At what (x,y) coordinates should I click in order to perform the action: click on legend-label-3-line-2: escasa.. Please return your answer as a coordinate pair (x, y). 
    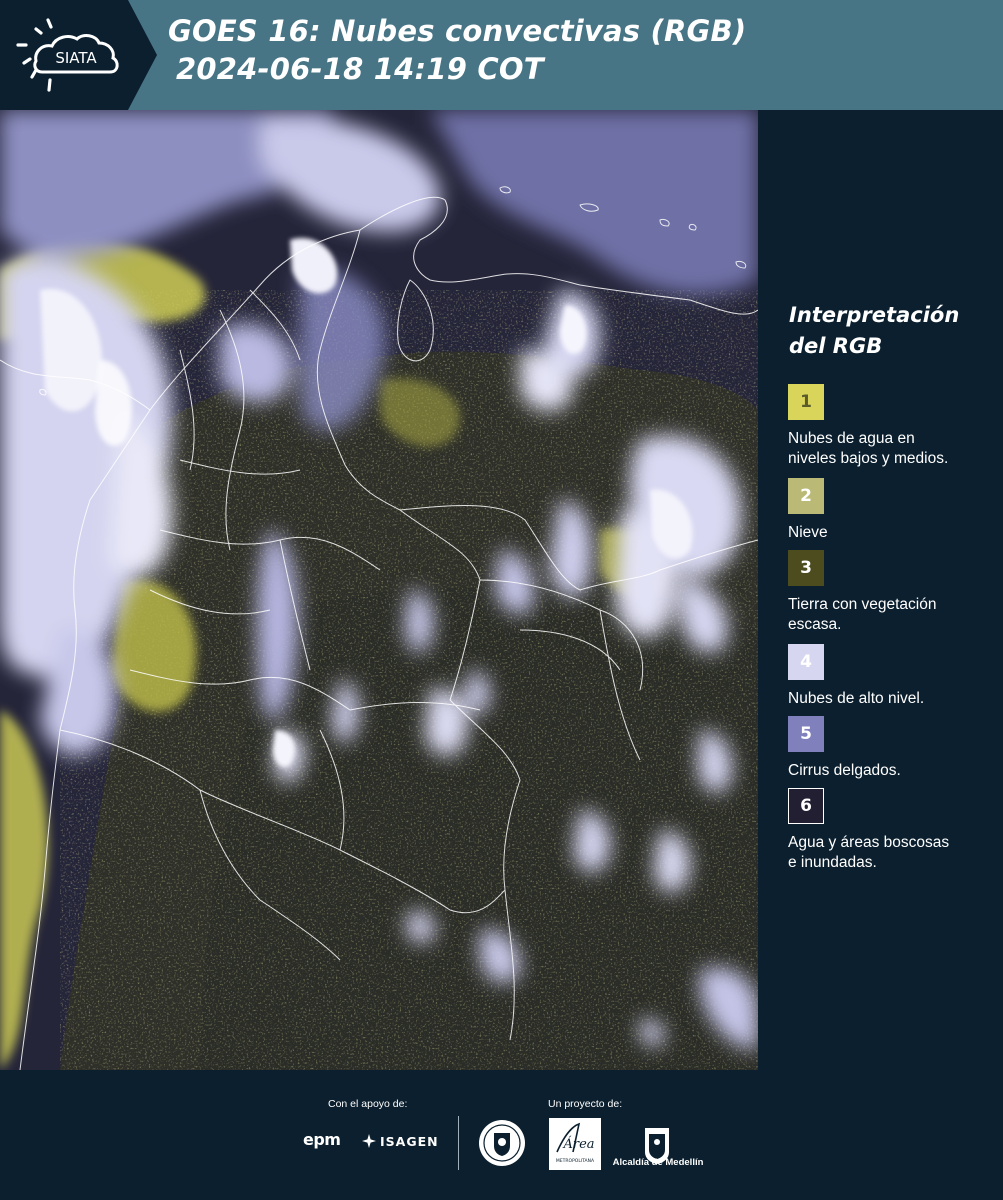
    Looking at the image, I should click on (815, 624).